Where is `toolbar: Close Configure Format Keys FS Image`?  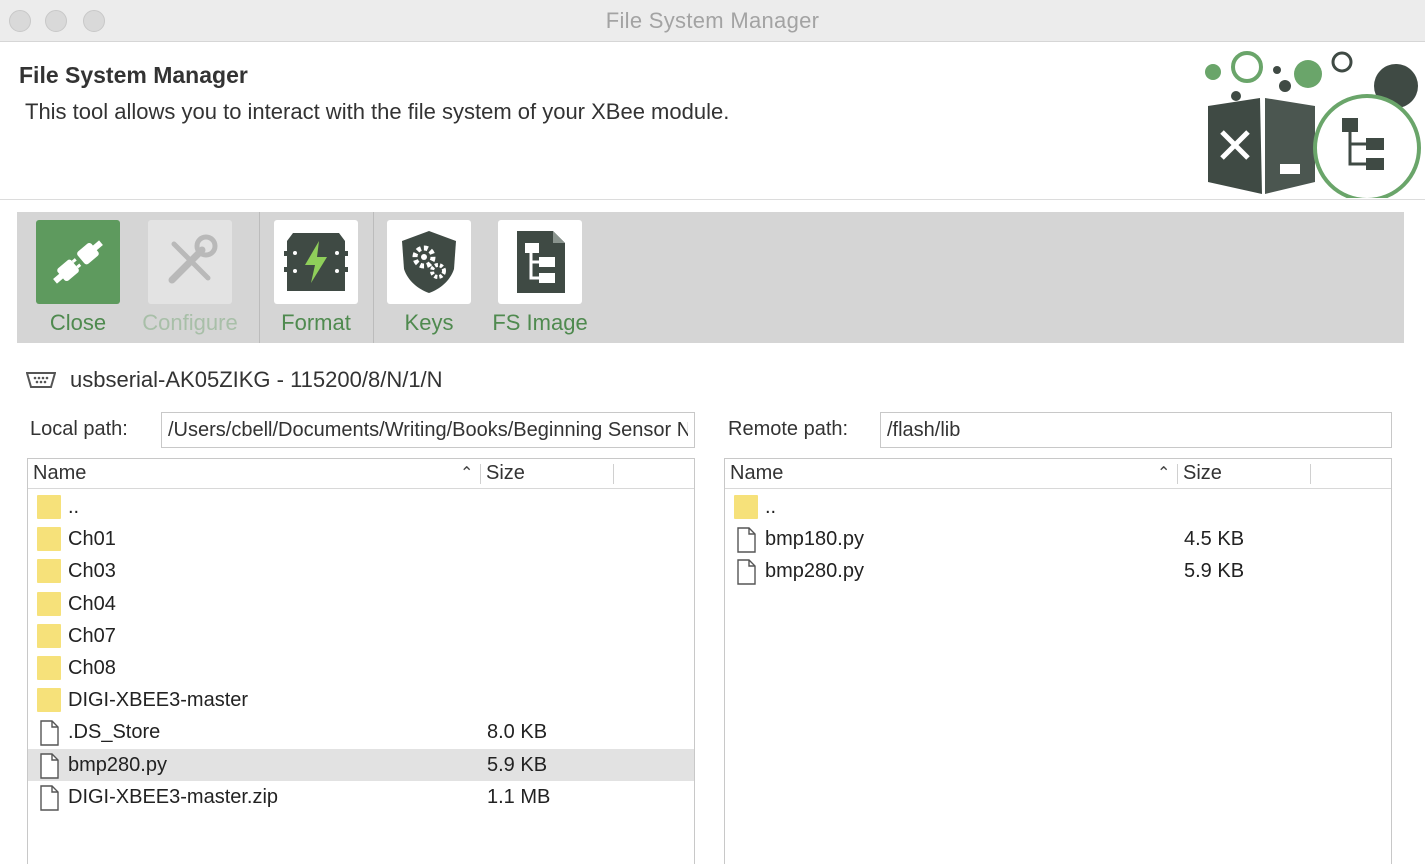 toolbar: Close Configure Format Keys FS Image is located at coordinates (710, 277).